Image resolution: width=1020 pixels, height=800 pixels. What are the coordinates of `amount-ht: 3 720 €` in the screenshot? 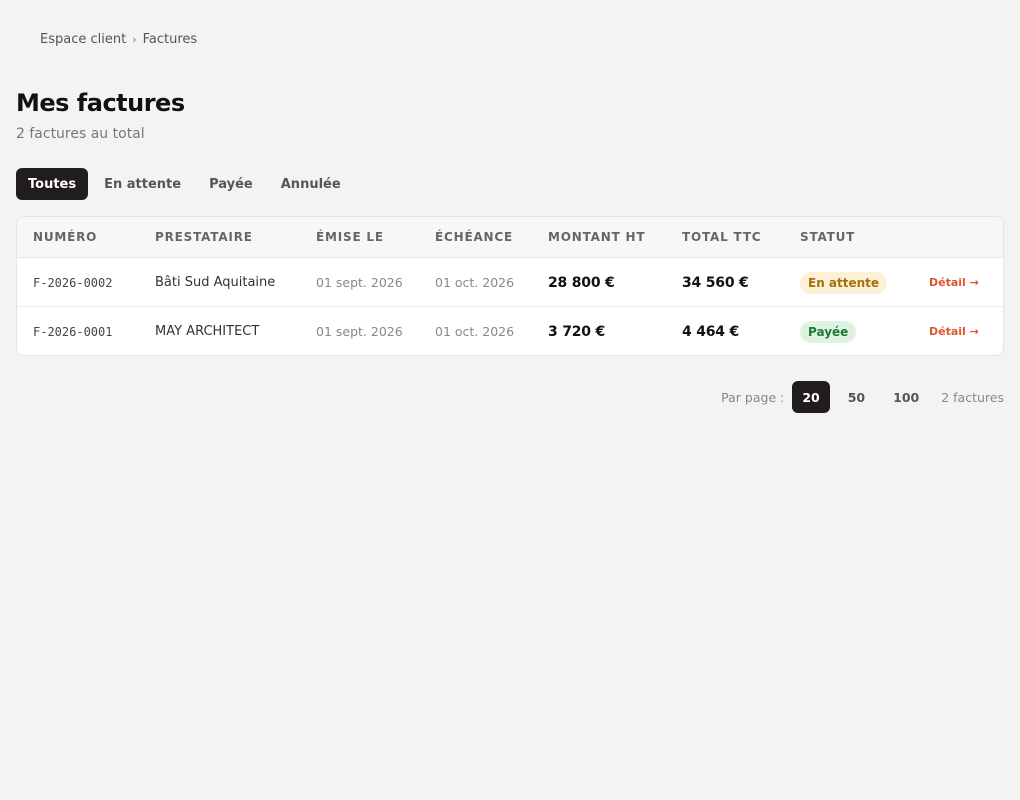 It's located at (577, 331).